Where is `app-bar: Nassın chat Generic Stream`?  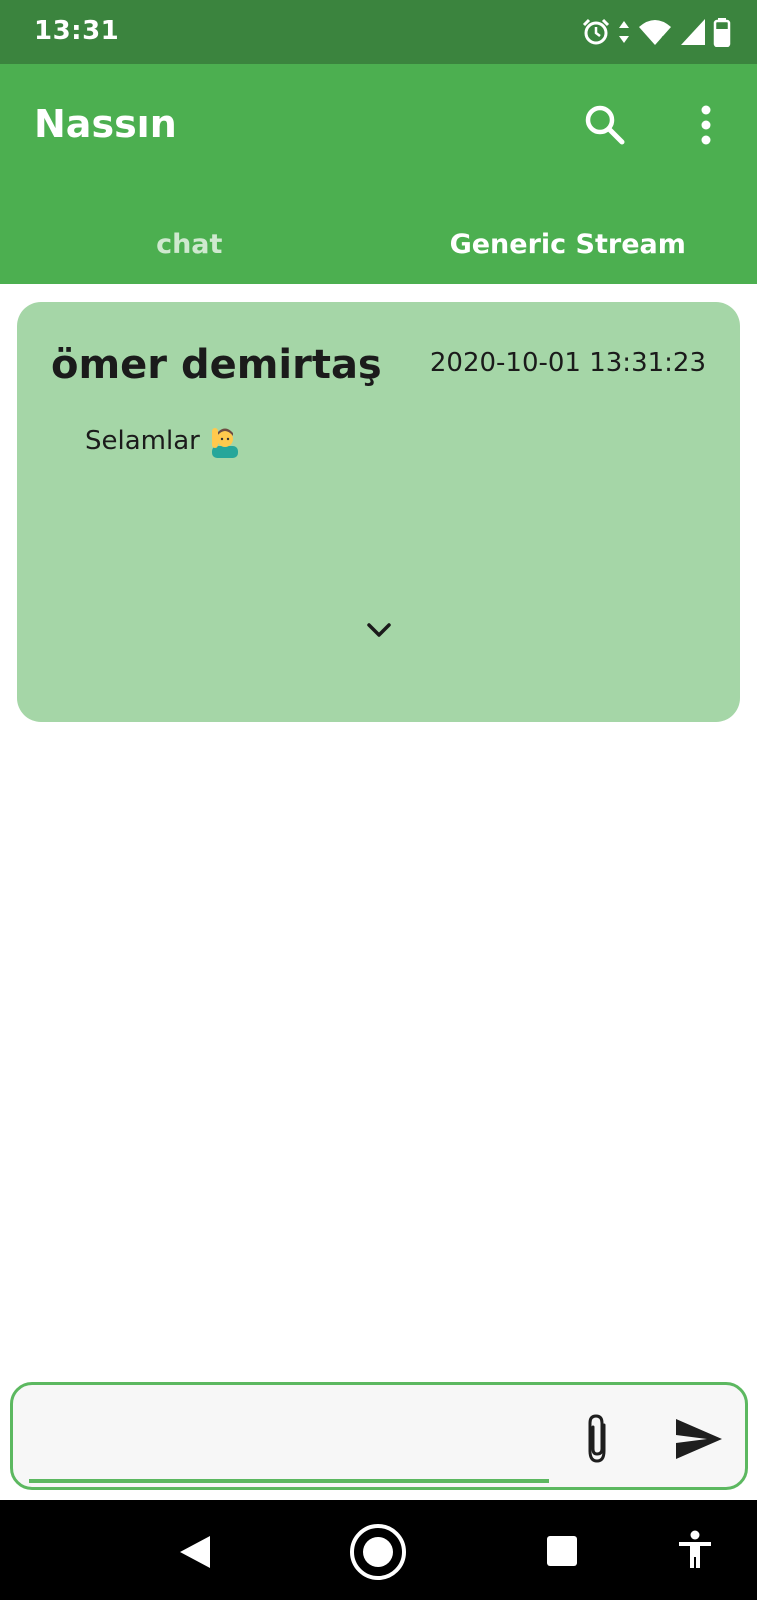 app-bar: Nassın chat Generic Stream is located at coordinates (378, 174).